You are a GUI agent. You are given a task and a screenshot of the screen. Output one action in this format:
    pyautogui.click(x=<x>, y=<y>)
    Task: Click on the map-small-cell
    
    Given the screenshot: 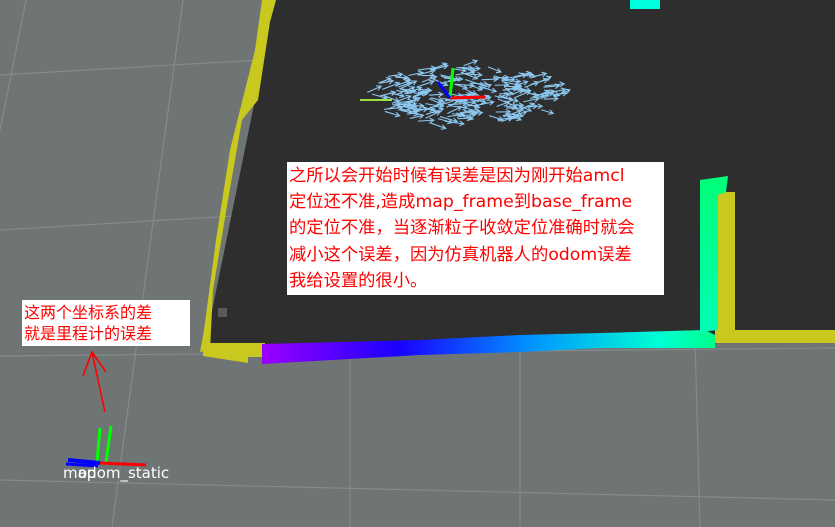 What is the action you would take?
    pyautogui.click(x=222, y=312)
    